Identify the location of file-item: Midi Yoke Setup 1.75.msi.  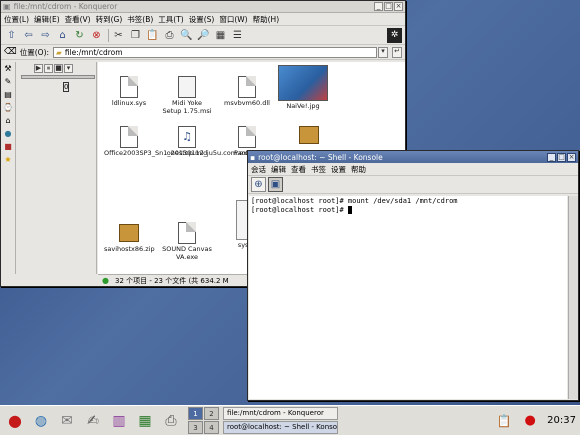
(187, 95).